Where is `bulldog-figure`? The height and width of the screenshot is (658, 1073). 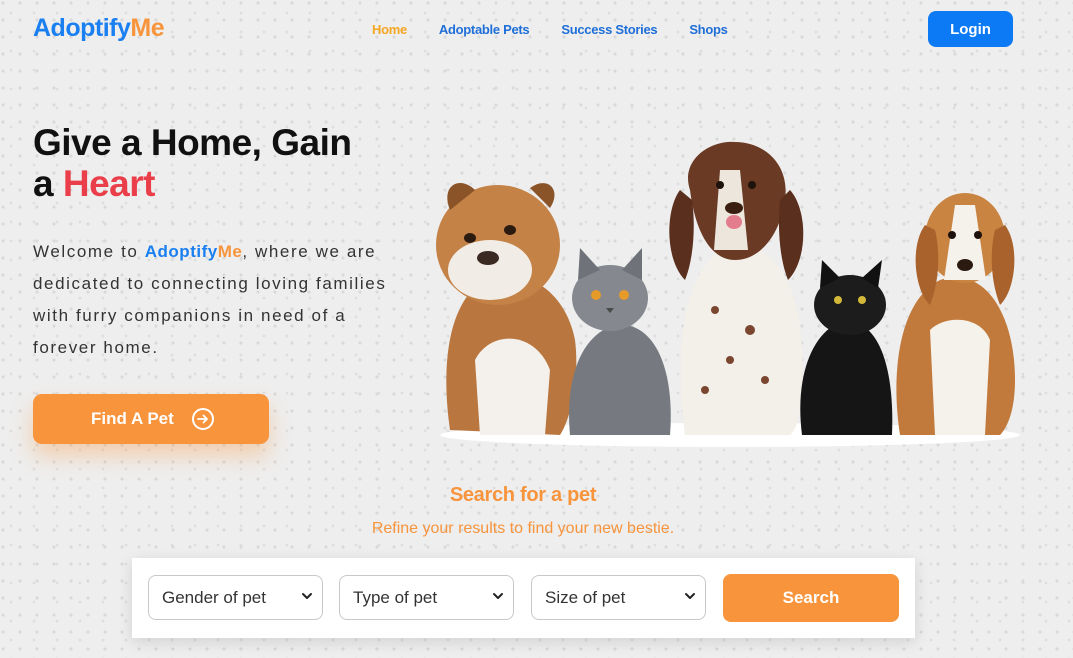
bulldog-figure is located at coordinates (506, 308).